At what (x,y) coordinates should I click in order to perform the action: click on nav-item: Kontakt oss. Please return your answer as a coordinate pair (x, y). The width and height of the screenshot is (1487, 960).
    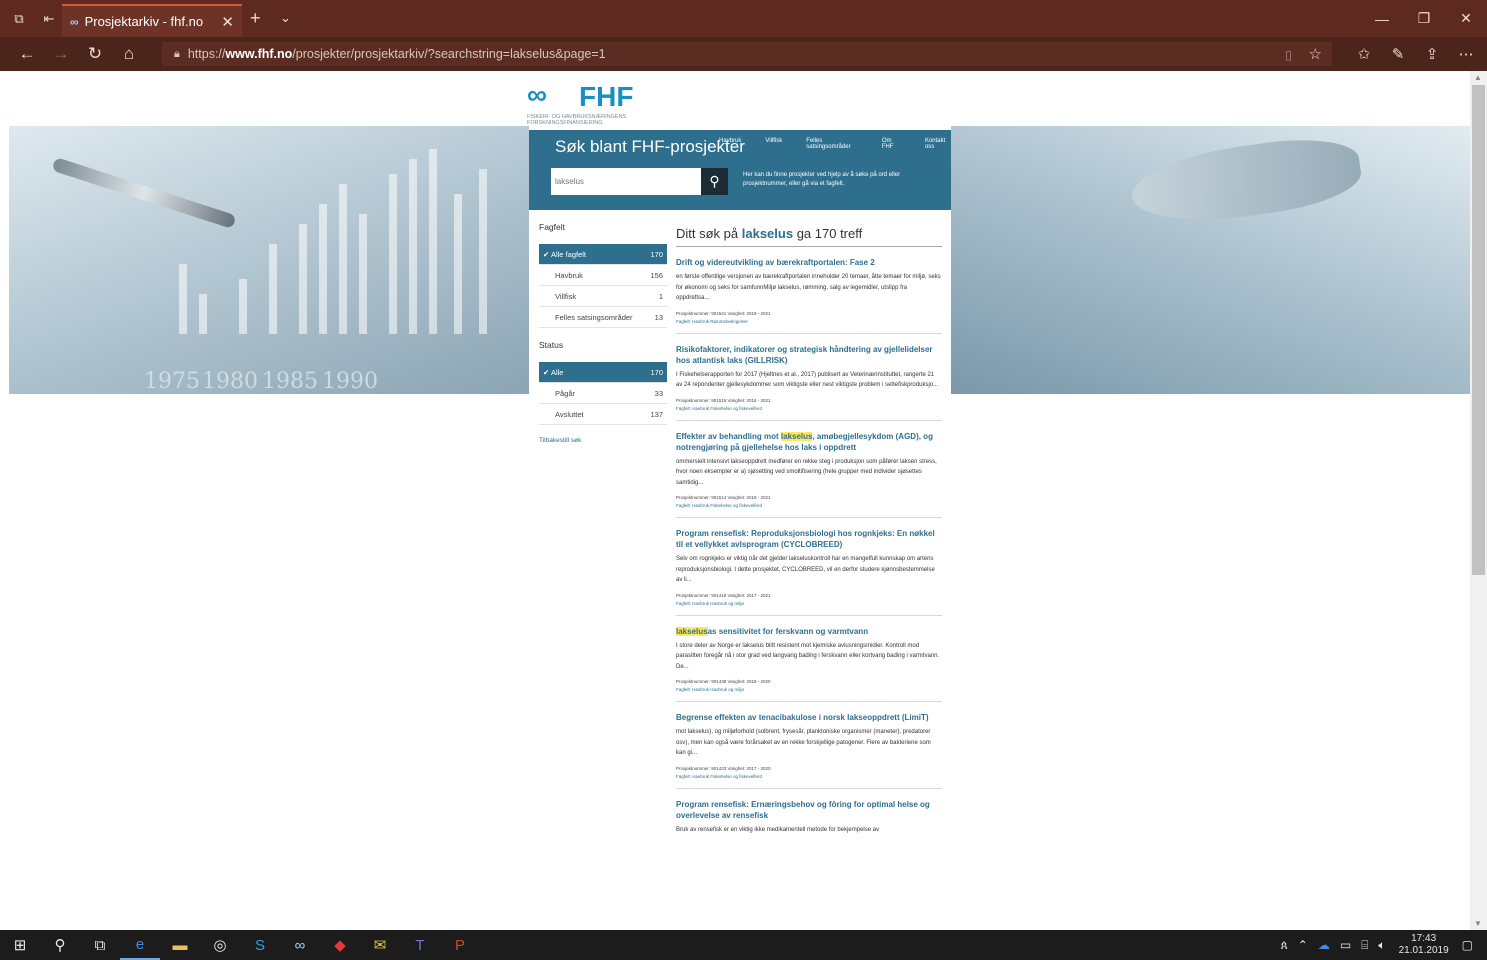
    Looking at the image, I should click on (938, 144).